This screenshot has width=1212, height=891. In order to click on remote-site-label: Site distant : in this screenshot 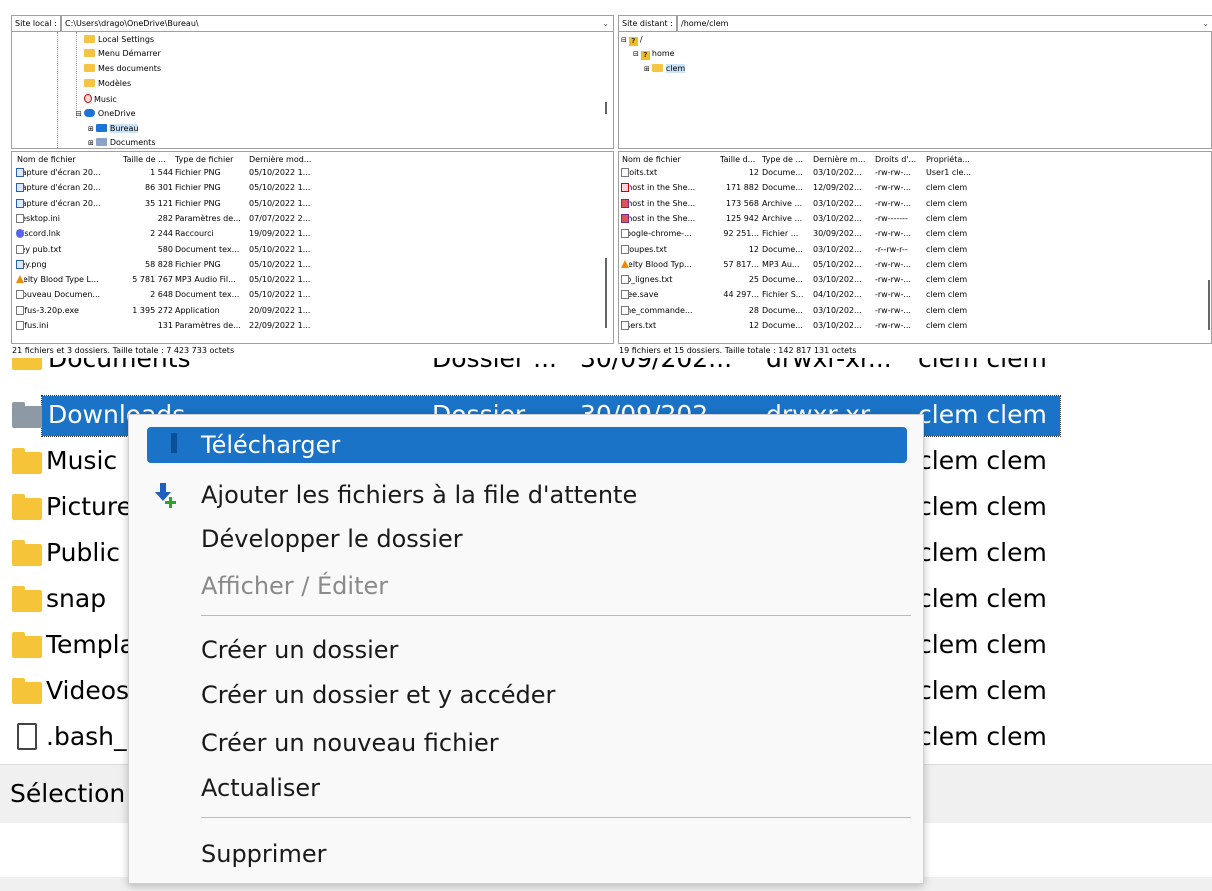, I will do `click(647, 23)`.